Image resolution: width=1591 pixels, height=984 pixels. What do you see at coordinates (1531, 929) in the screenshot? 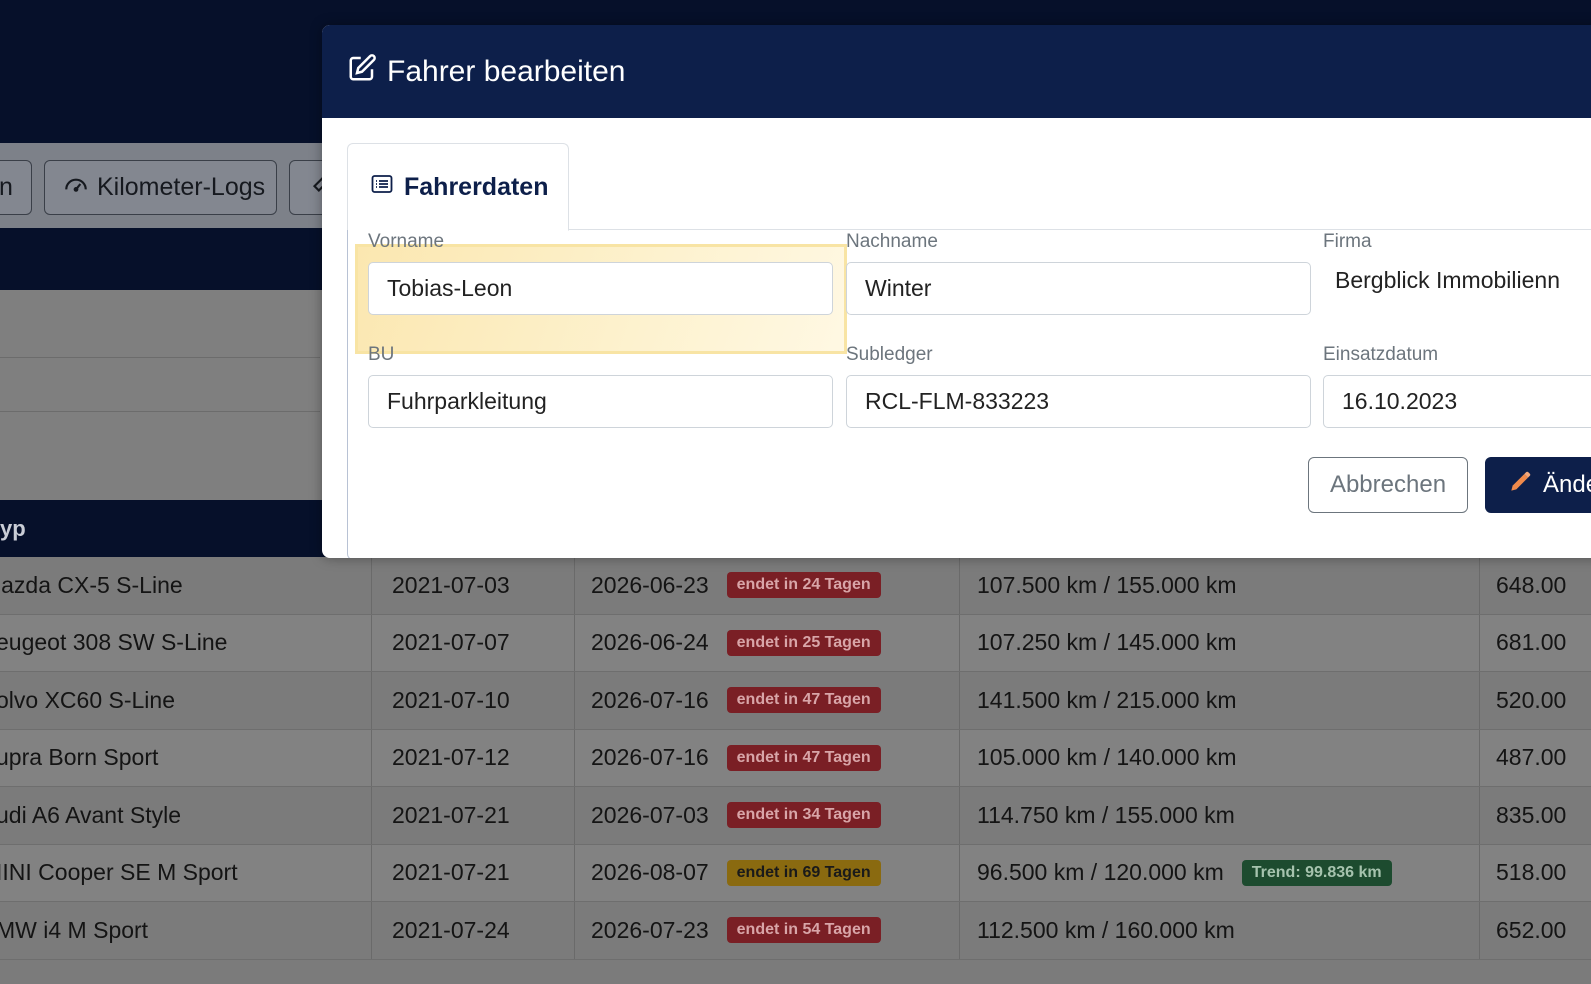
I see `rate-text: 652.00` at bounding box center [1531, 929].